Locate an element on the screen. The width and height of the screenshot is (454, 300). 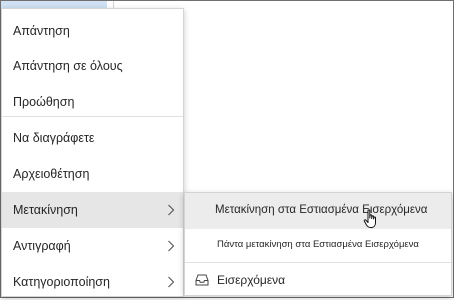
menu-item-label: Αντιγραφή is located at coordinates (42, 246).